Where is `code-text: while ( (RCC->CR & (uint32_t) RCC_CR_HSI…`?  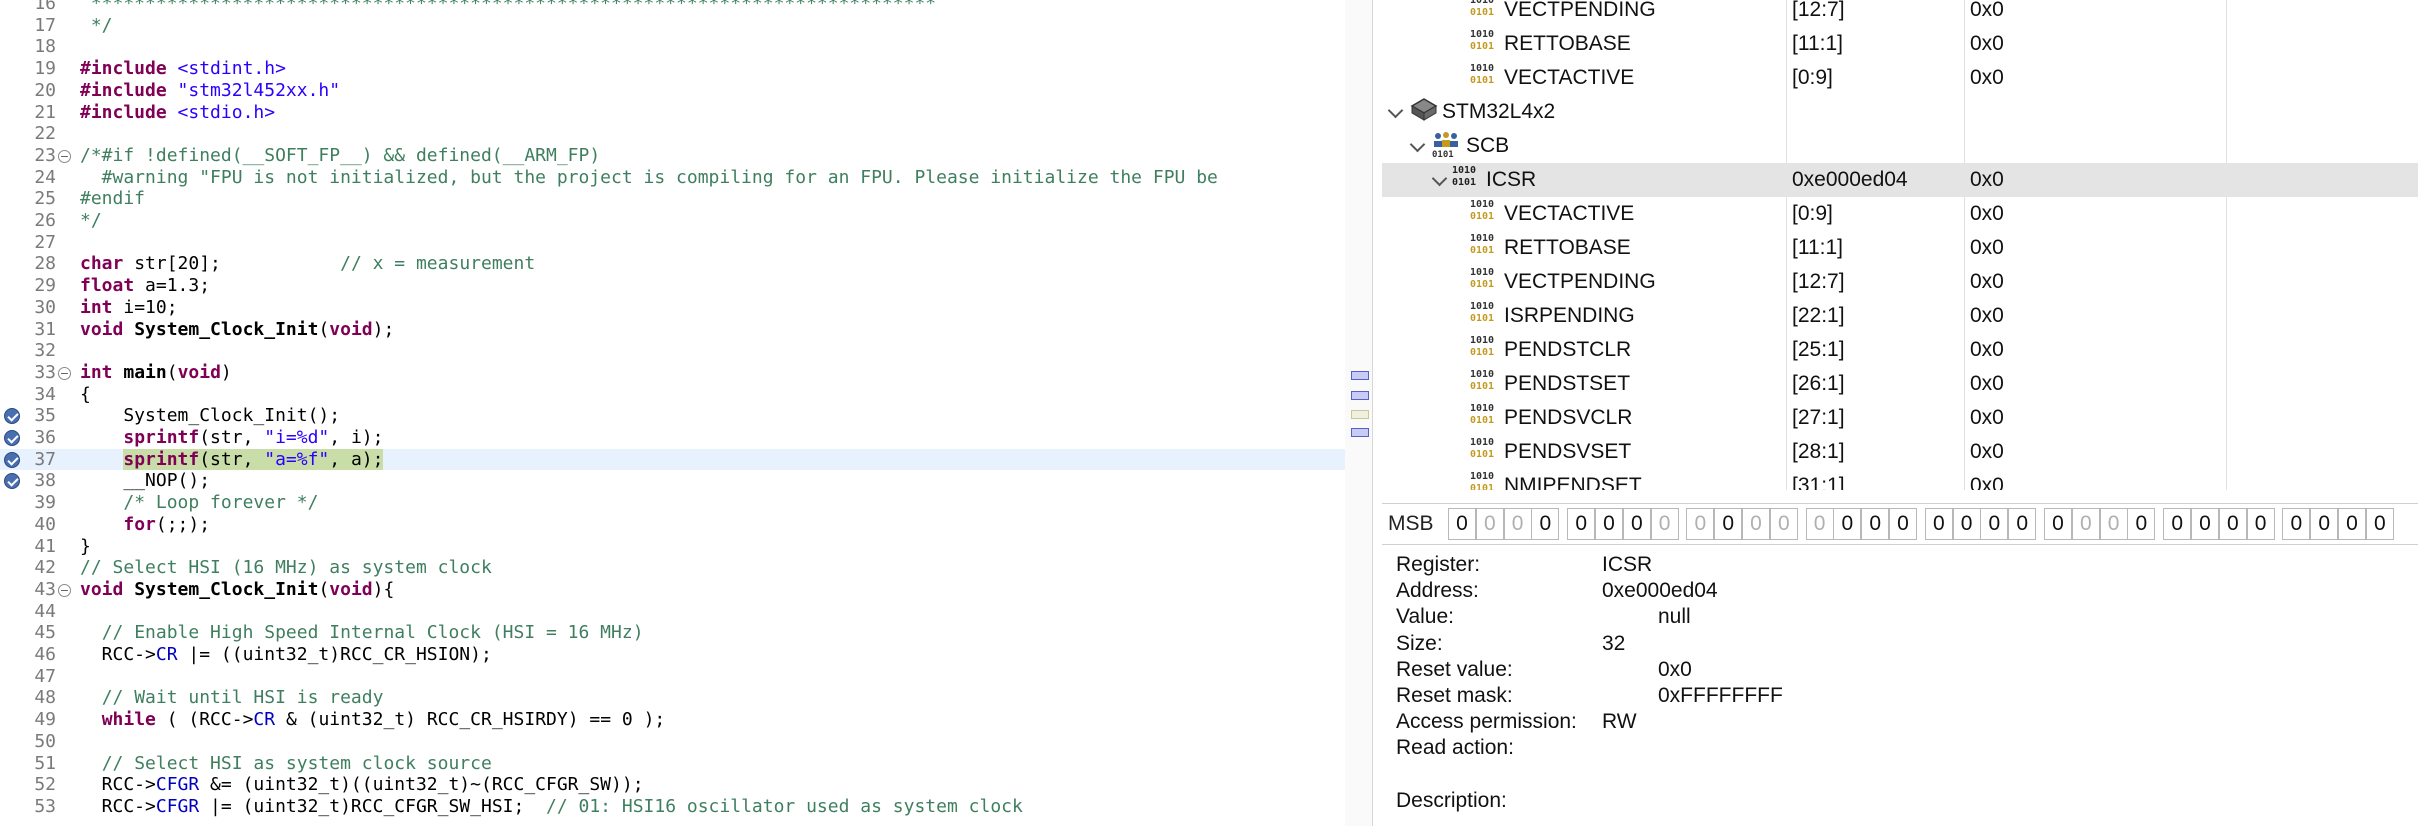
code-text: while ( (RCC->CR & (uint32_t) RCC_CR_HSI… is located at coordinates (373, 720).